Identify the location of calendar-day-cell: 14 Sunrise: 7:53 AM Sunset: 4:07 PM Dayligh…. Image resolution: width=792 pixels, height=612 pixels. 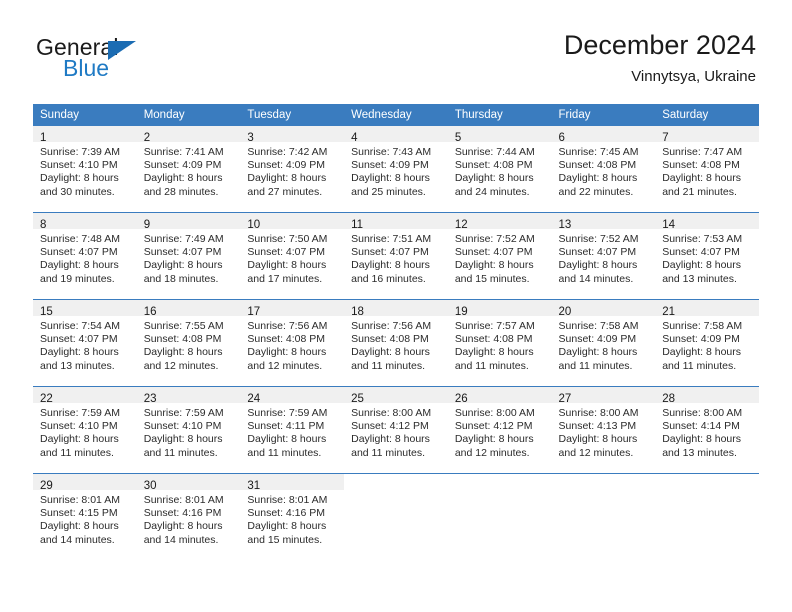
(707, 256).